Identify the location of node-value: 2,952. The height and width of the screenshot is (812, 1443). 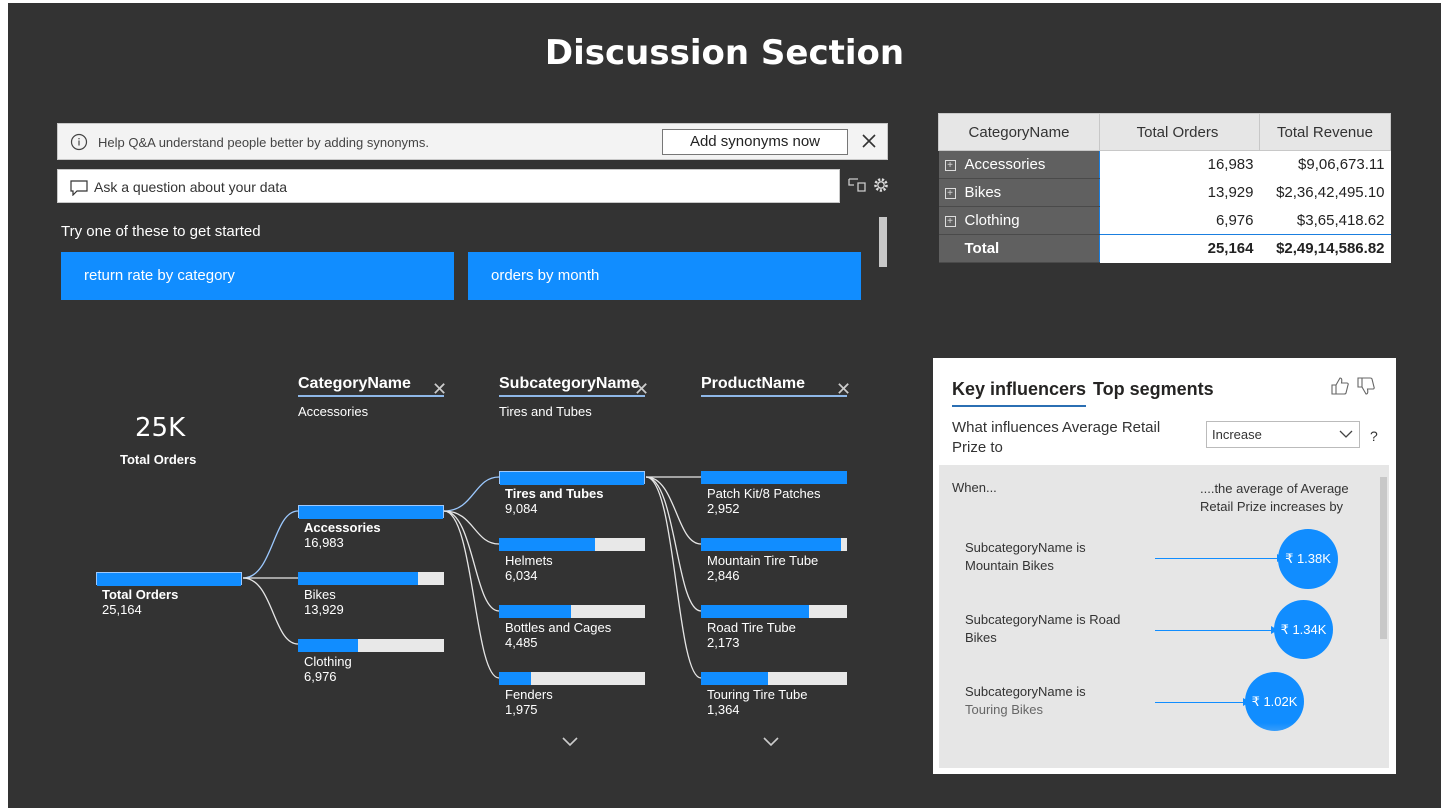
(723, 508).